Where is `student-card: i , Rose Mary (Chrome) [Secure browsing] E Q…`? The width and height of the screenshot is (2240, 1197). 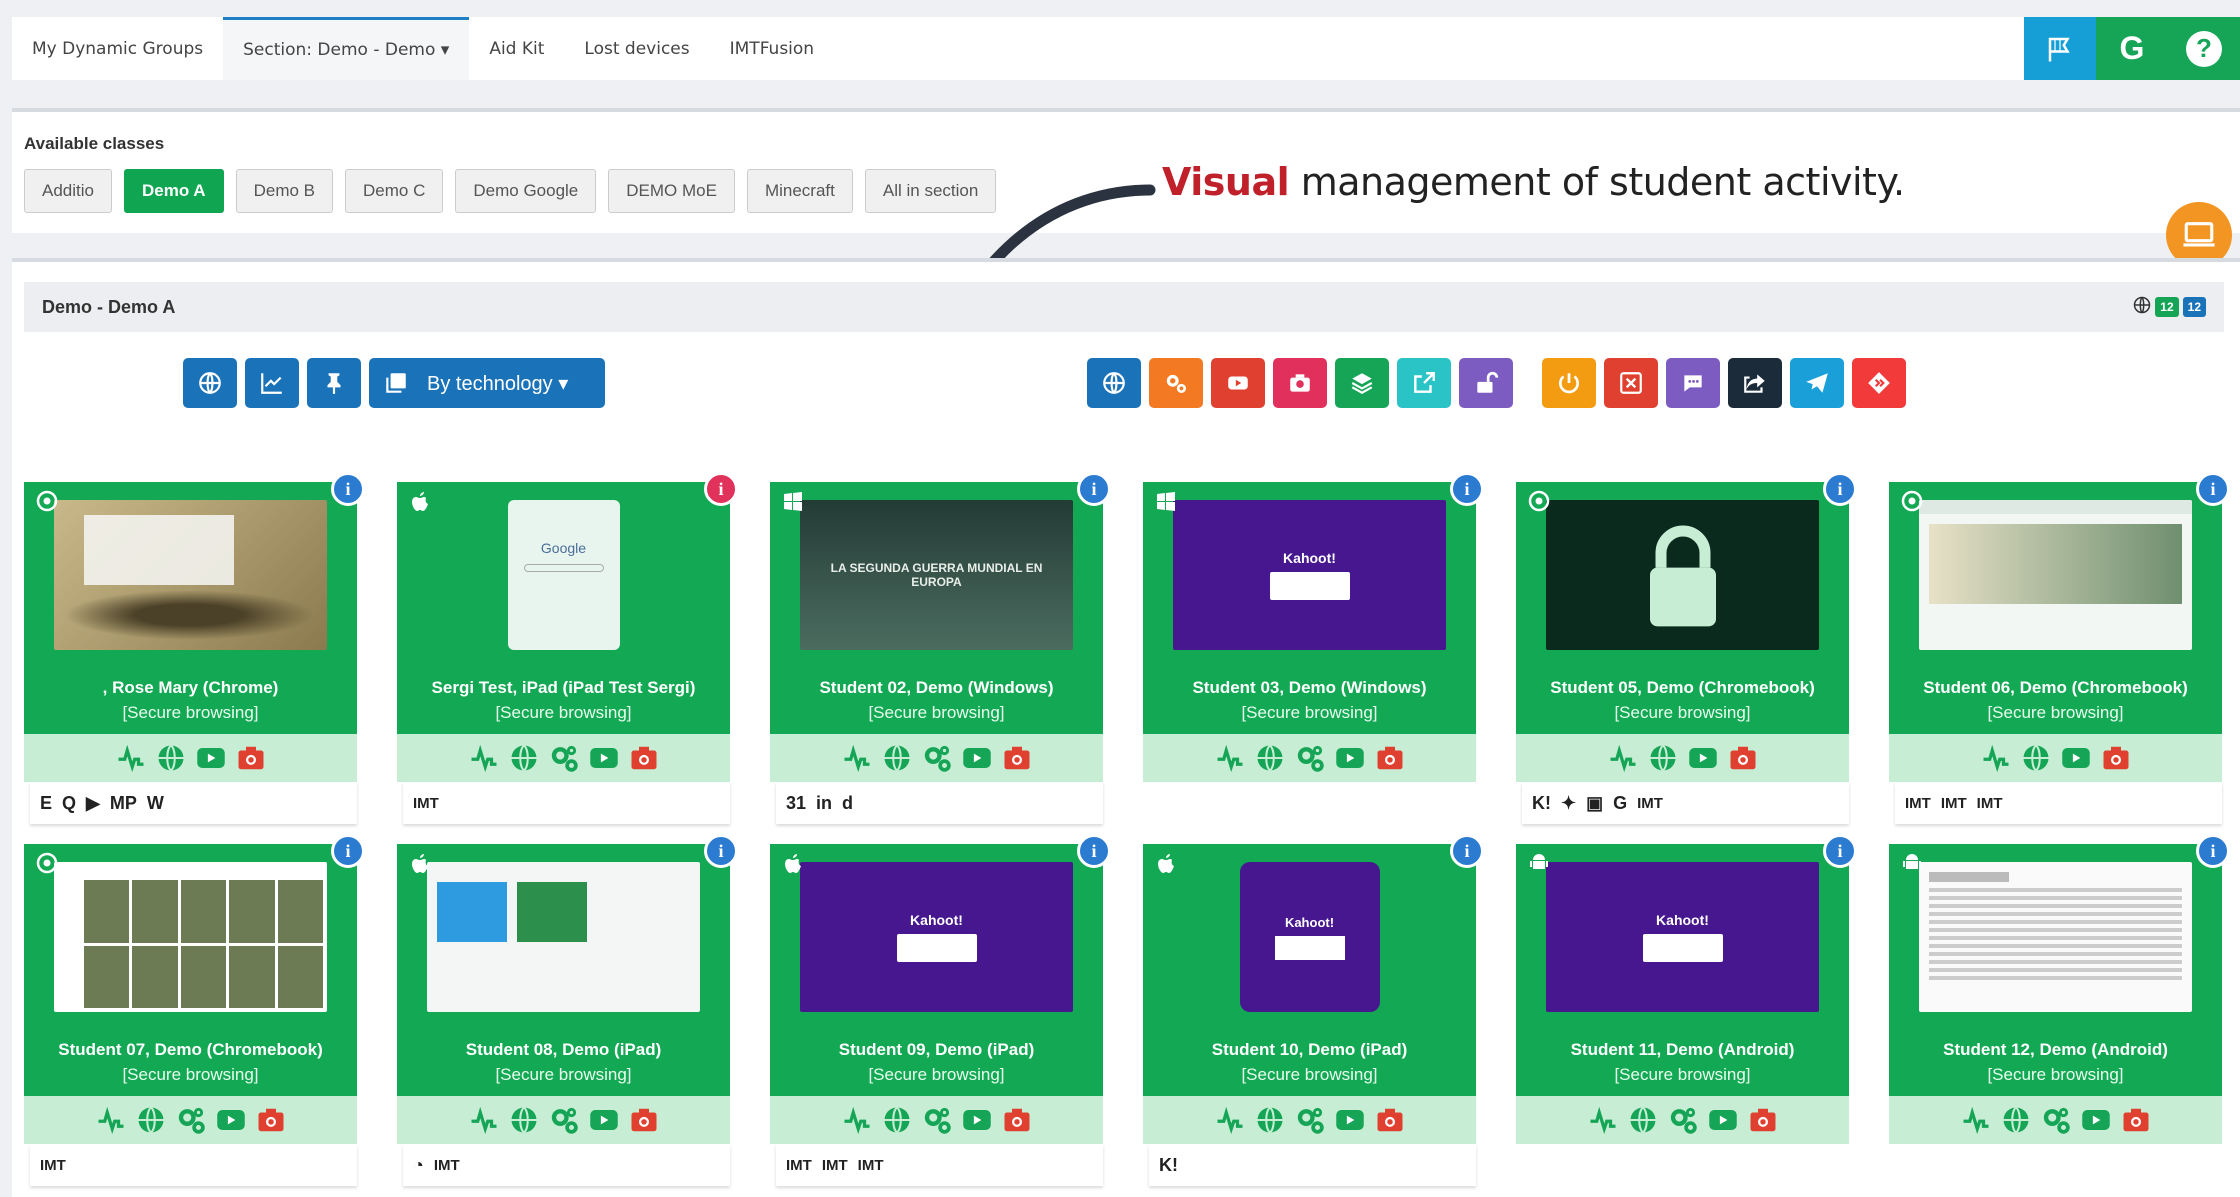 student-card: i , Rose Mary (Chrome) [Secure browsing] E Q… is located at coordinates (194, 658).